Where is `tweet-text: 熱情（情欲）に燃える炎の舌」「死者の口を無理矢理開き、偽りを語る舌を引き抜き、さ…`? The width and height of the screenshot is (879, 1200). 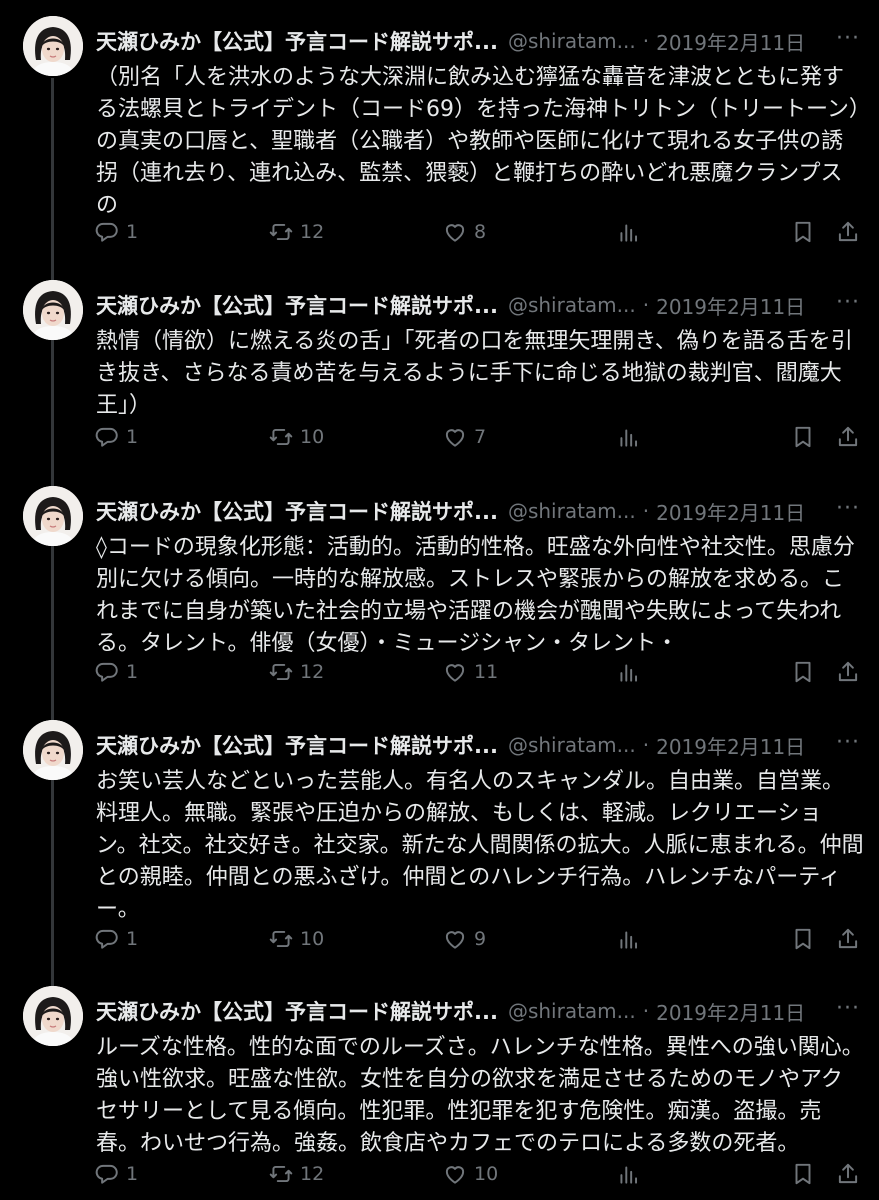
tweet-text: 熱情（情欲）に燃える炎の舌」「死者の口を無理矢理開き、偽りを語る舌を引き抜き、さ… is located at coordinates (474, 373).